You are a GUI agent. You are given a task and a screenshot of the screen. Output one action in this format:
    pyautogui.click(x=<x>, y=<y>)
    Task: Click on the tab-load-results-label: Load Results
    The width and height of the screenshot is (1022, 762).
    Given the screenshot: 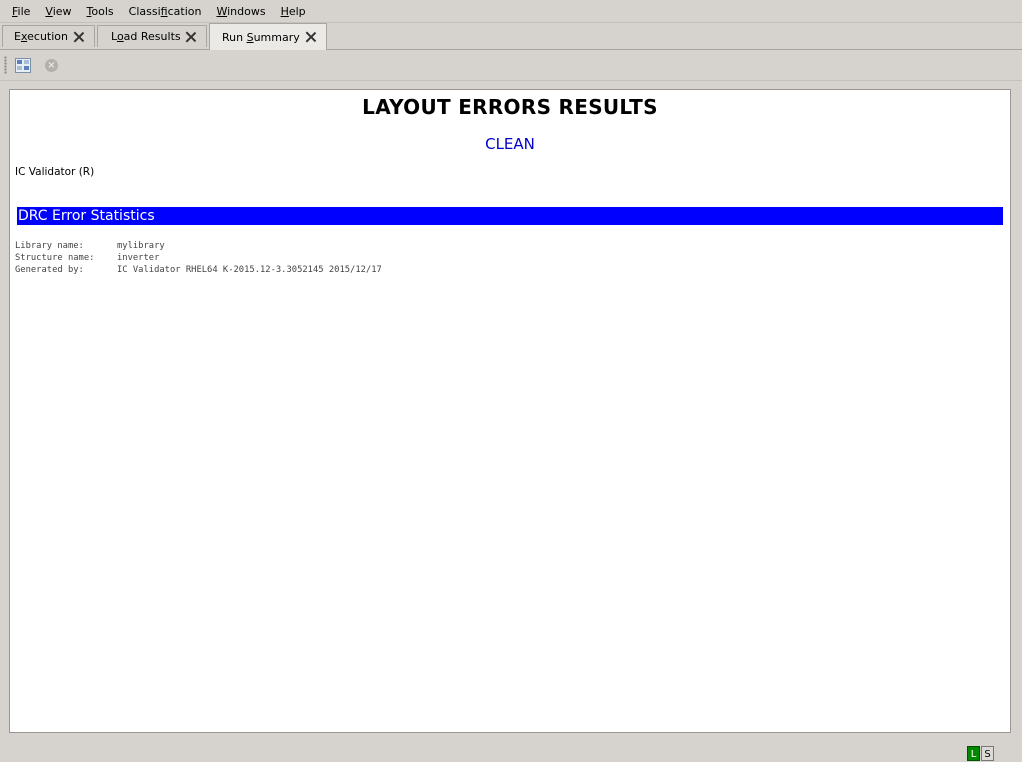 What is the action you would take?
    pyautogui.click(x=146, y=36)
    